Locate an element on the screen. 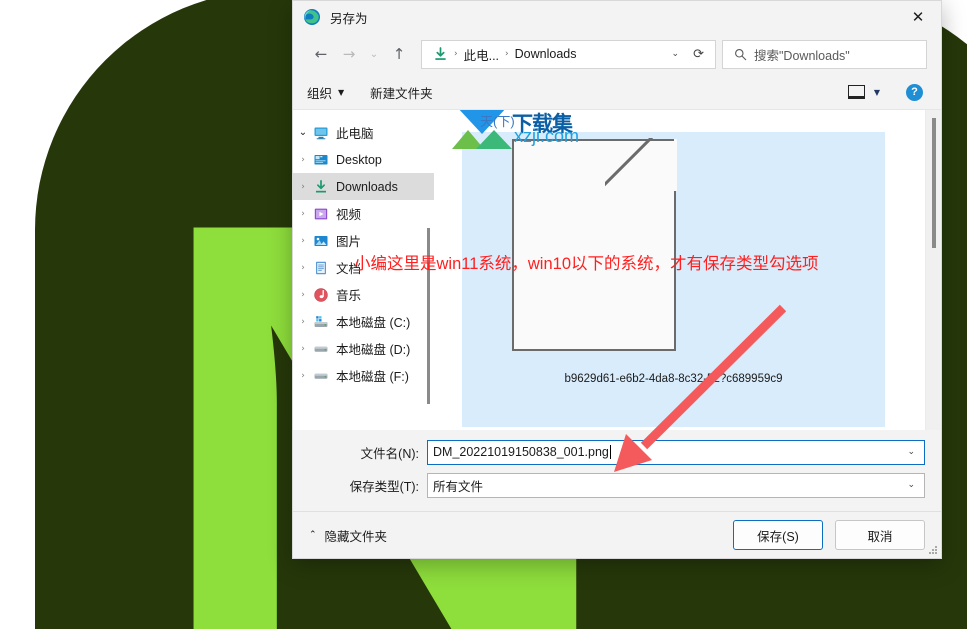  chevron-up-icon: ⌃ is located at coordinates (313, 535).